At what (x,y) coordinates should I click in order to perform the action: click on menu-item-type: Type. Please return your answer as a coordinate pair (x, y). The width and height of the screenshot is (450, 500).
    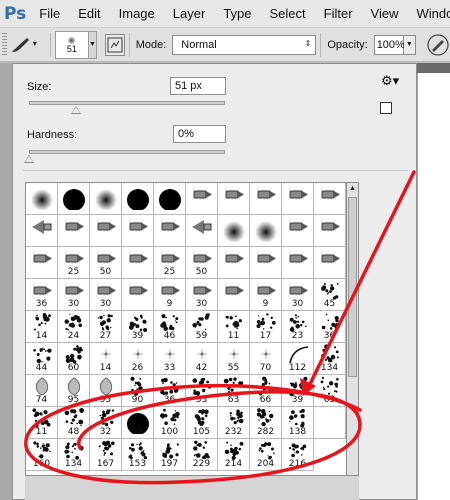
    Looking at the image, I should click on (237, 14).